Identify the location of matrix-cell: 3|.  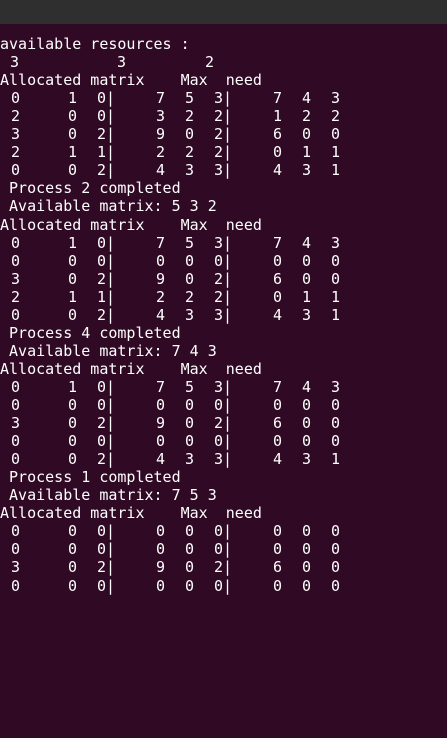
(223, 459).